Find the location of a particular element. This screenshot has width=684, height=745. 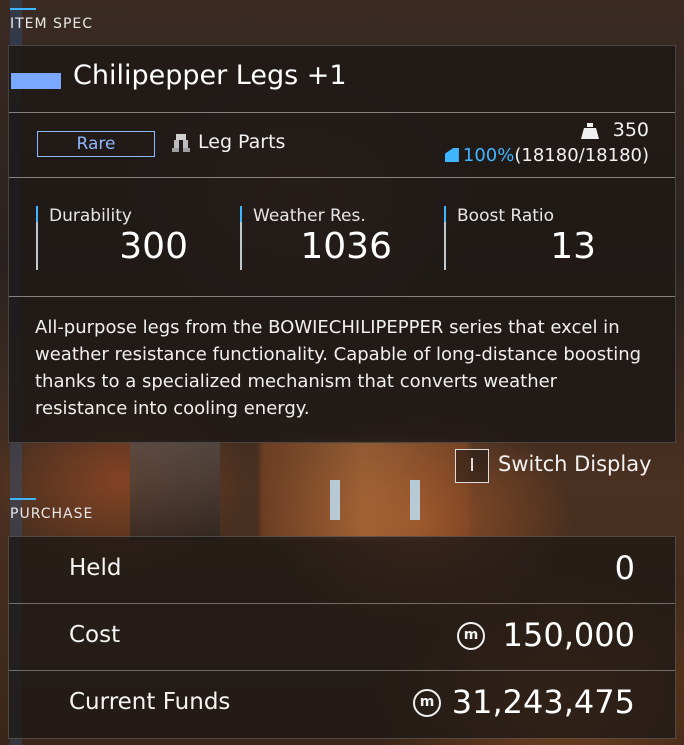

weight-value: 350 is located at coordinates (630, 130).